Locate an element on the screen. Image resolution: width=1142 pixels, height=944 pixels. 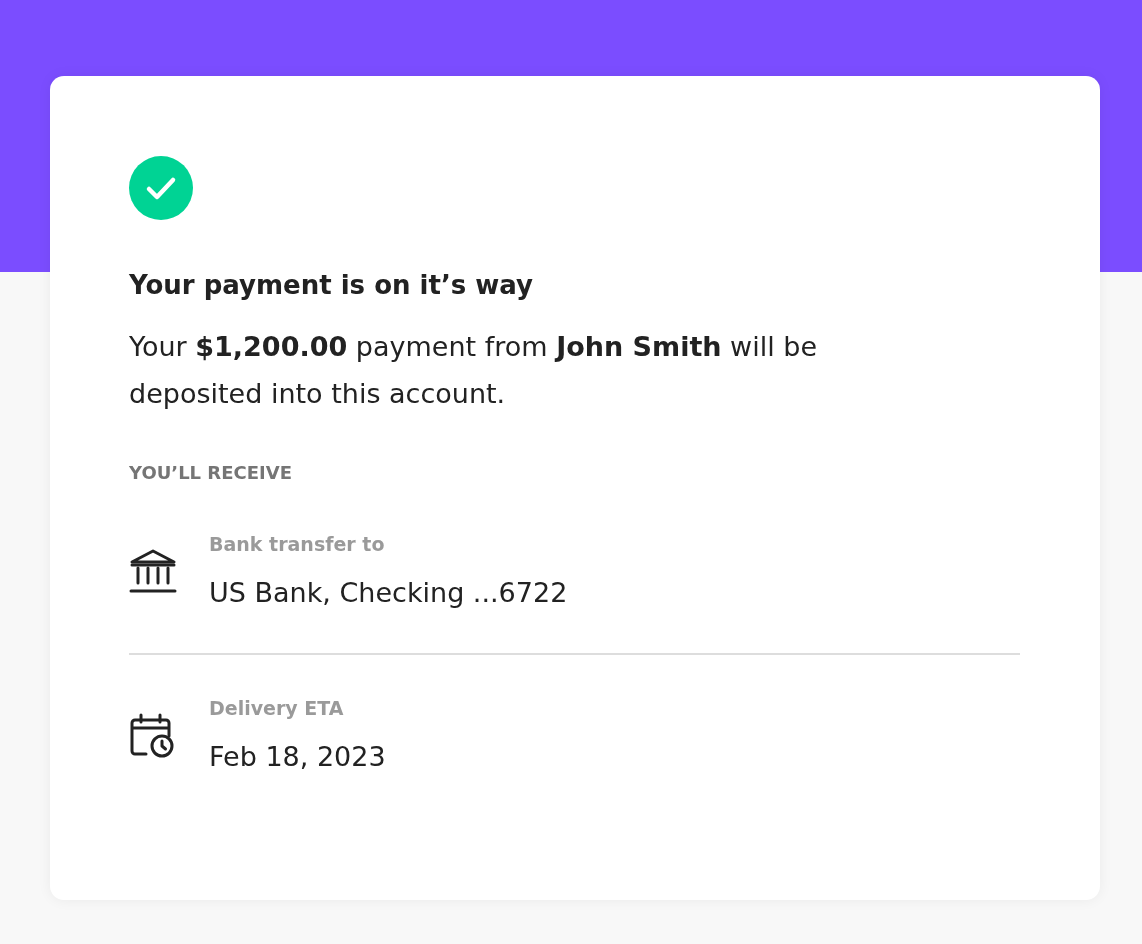
detail-label: Bank transfer to is located at coordinates (297, 544).